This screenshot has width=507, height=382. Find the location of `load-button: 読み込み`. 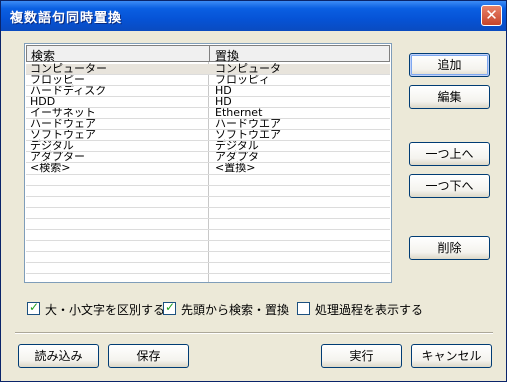

load-button: 読み込み is located at coordinates (58, 356).